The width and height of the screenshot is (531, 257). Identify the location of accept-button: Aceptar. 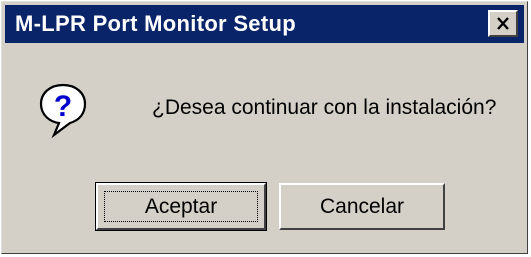
(181, 206).